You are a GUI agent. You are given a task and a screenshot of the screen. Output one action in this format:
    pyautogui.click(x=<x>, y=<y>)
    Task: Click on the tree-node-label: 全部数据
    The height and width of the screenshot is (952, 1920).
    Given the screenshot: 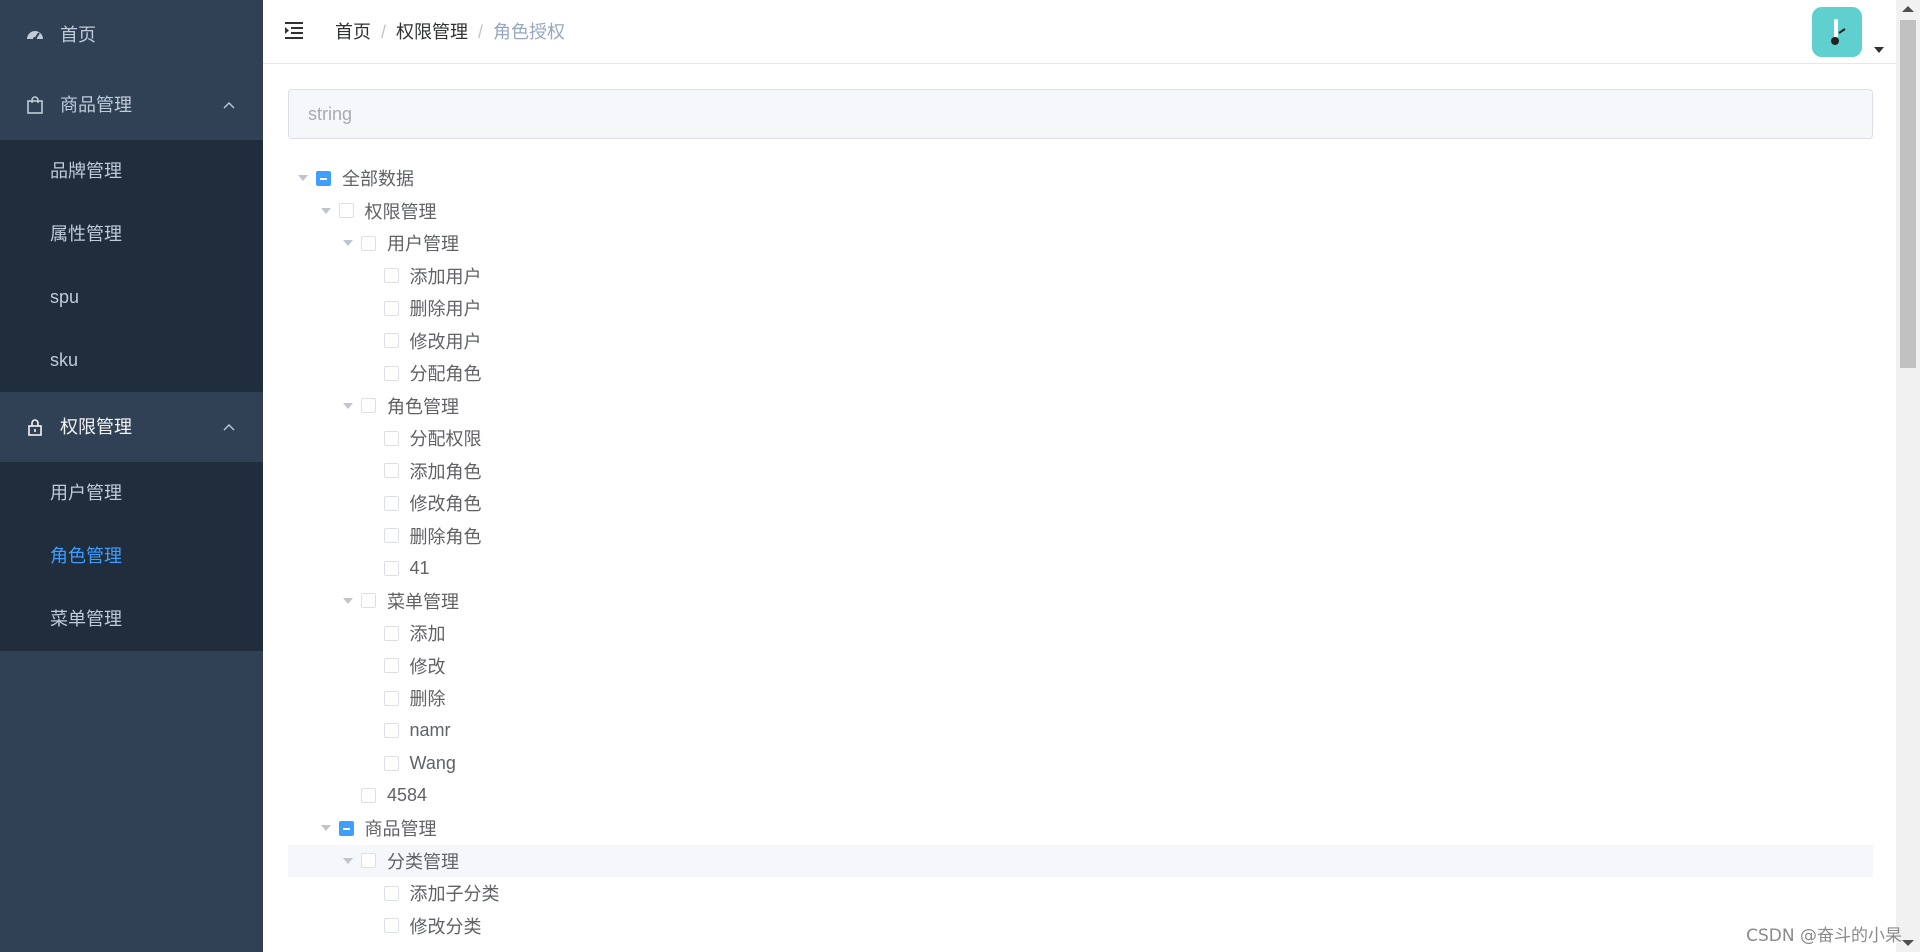 What is the action you would take?
    pyautogui.click(x=378, y=179)
    